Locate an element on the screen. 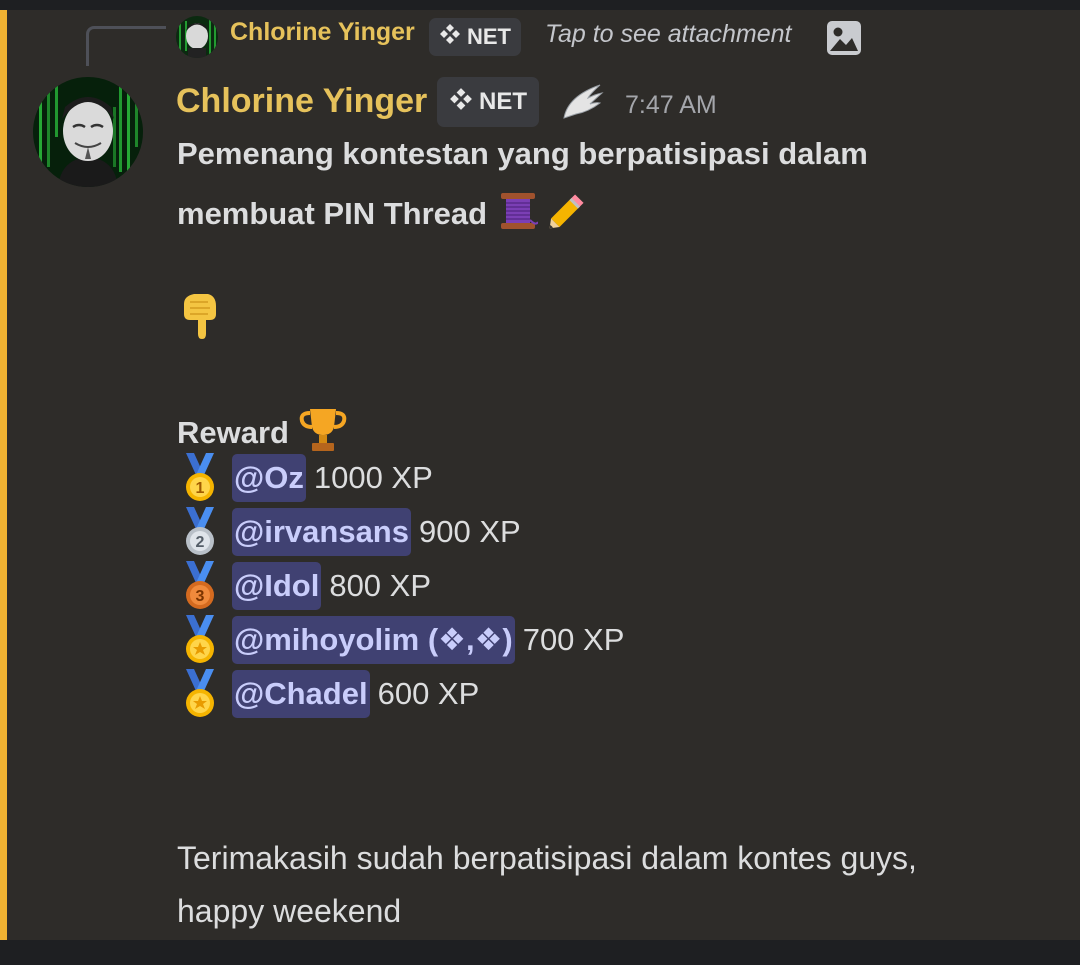  xp-amount: 600 XP is located at coordinates (428, 693).